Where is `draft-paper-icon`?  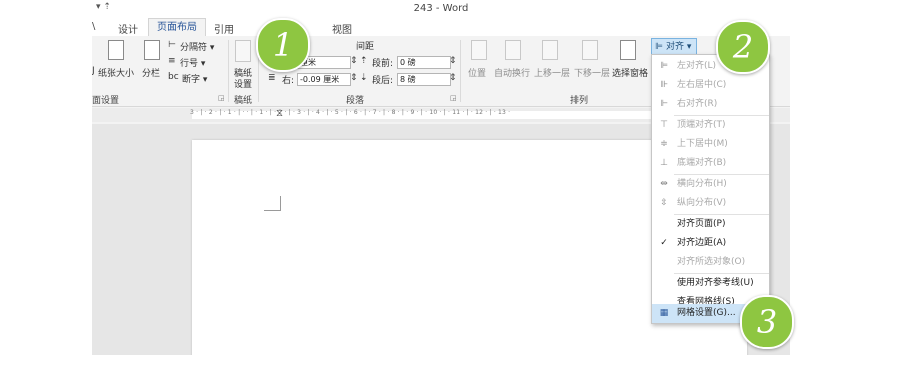
draft-paper-icon is located at coordinates (243, 51).